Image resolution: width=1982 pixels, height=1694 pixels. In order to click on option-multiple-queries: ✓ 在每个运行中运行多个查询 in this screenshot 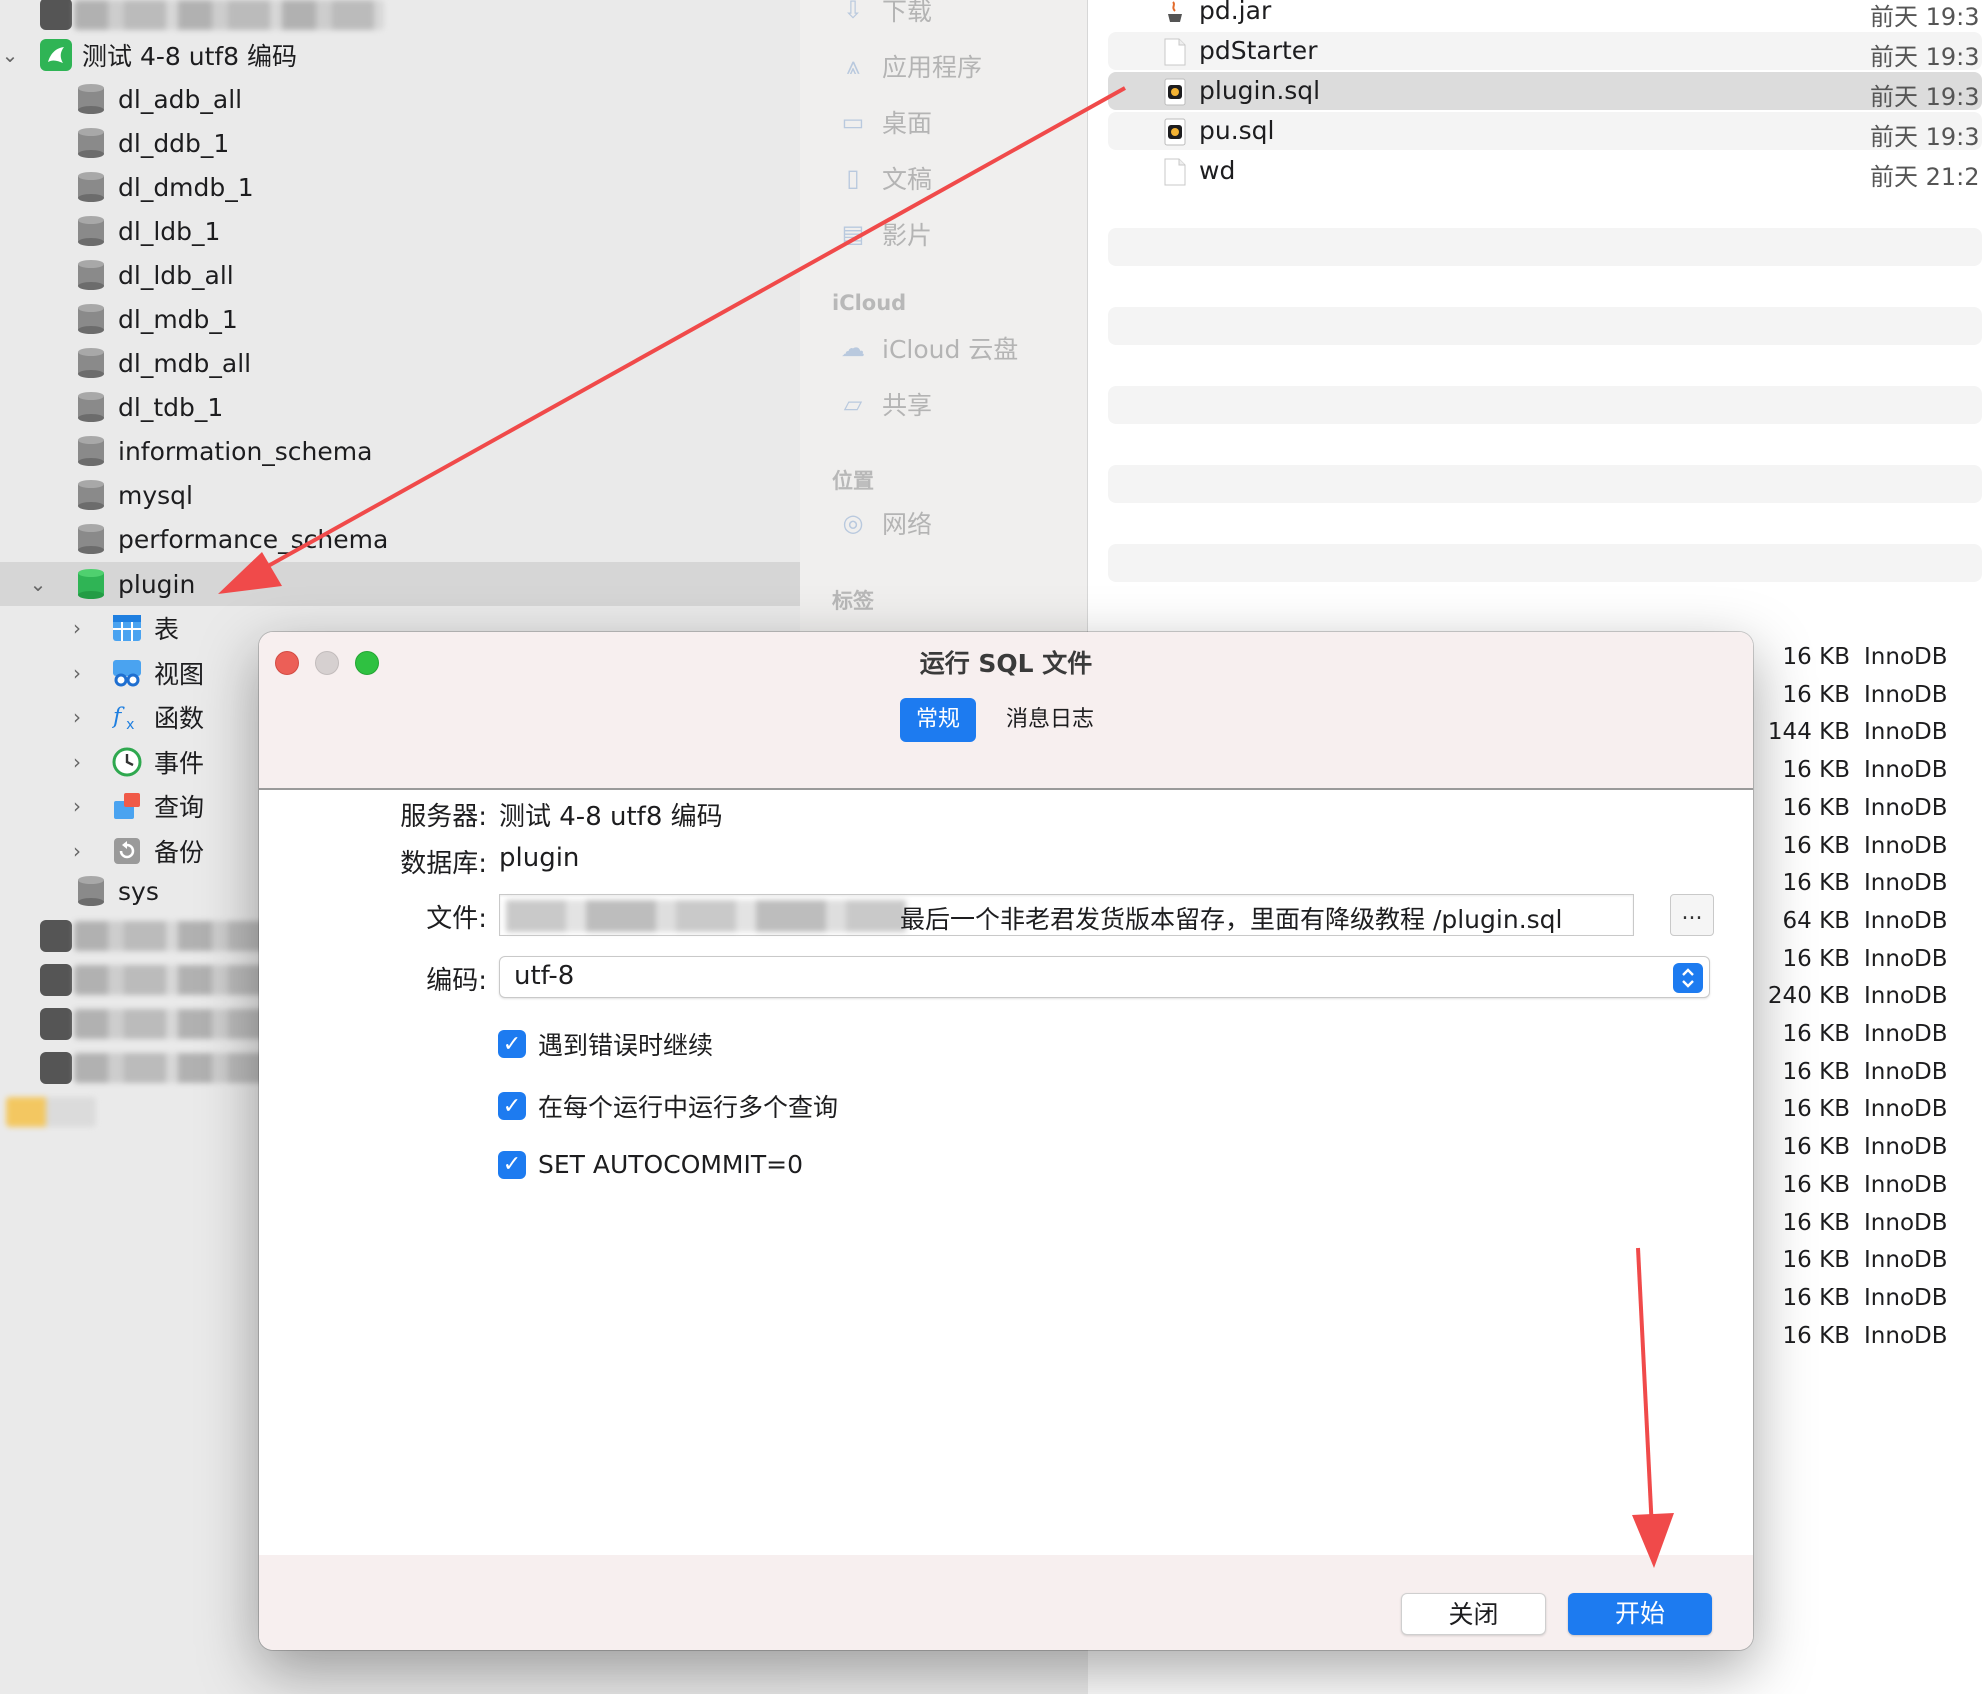, I will do `click(668, 1106)`.